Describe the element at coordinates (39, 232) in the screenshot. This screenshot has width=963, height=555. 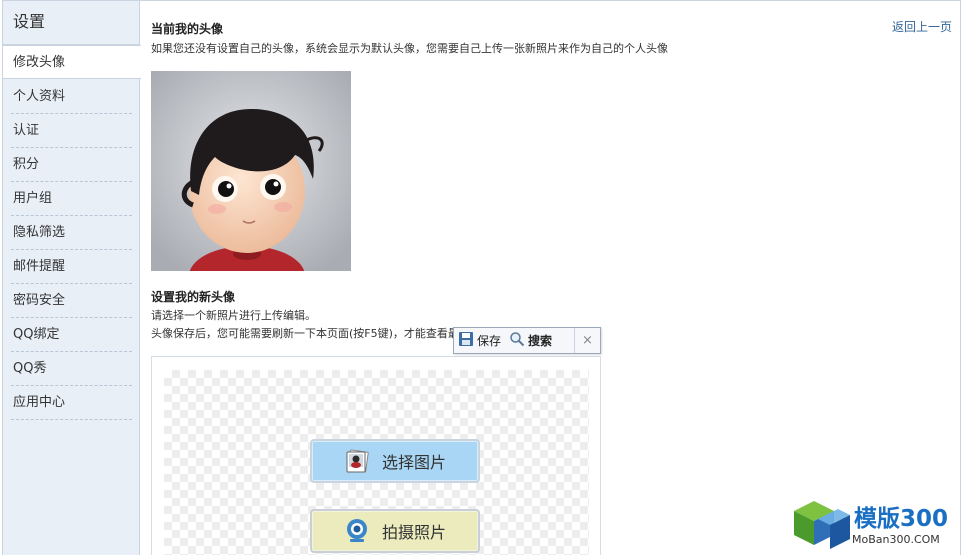
I see `sidebar-item-label: 隐私筛选` at that location.